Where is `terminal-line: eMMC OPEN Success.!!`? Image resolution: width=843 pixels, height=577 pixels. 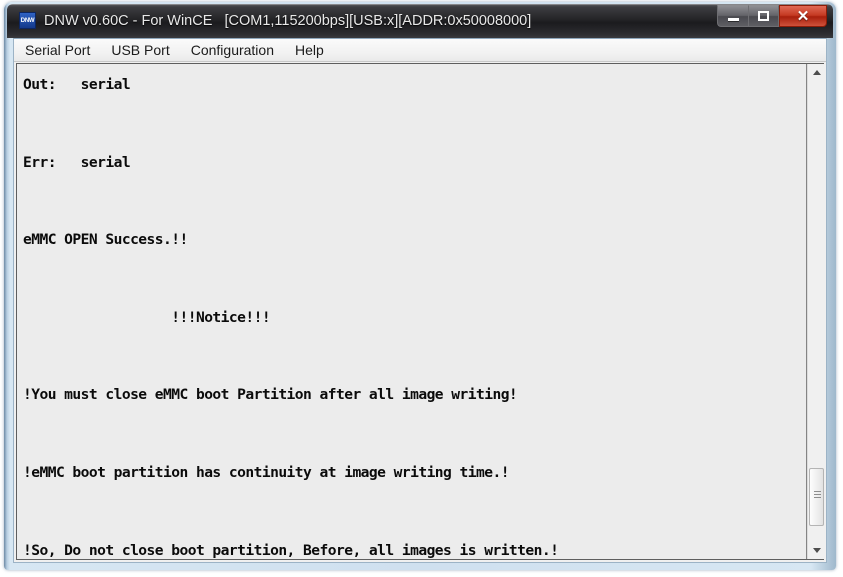
terminal-line: eMMC OPEN Success.!! is located at coordinates (105, 240).